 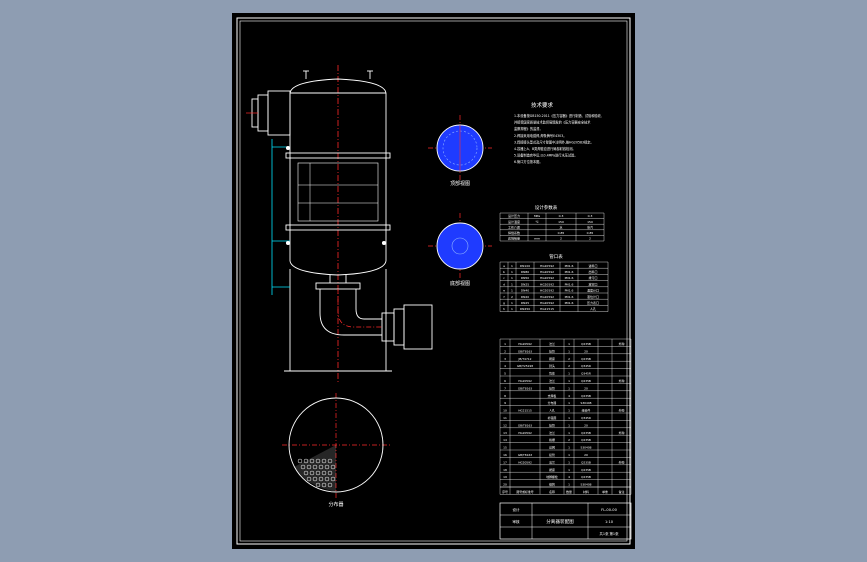 I want to click on tb-designer: 设计, so click(x=516, y=509).